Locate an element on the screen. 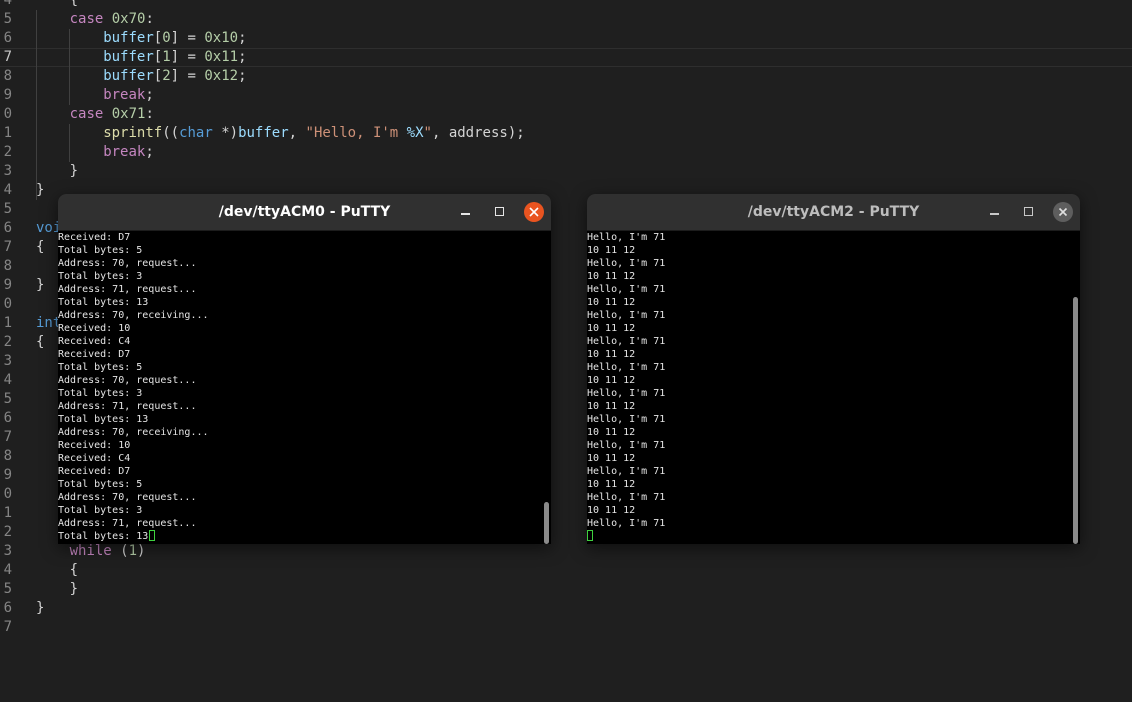 The width and height of the screenshot is (1132, 702). title-bar: /dev/ttyACM0 - PuTTY is located at coordinates (304, 212).